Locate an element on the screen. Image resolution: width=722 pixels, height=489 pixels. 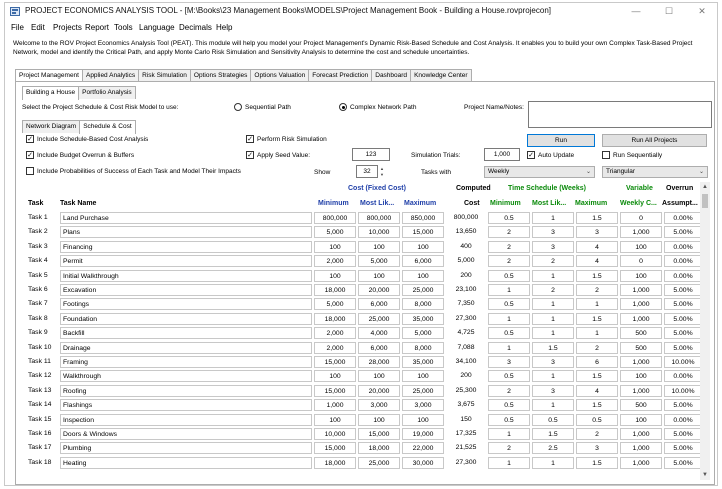
maximize-button: ☐ is located at coordinates (669, 11).